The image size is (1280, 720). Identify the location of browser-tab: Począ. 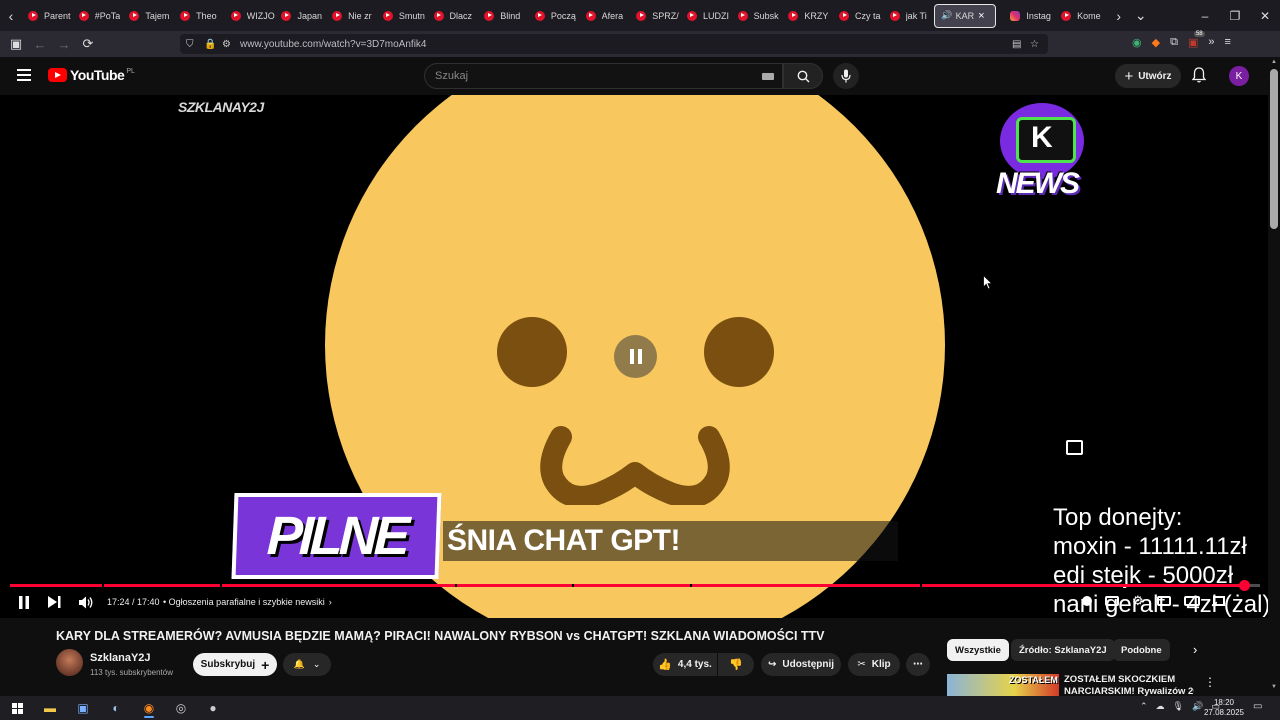
(554, 16).